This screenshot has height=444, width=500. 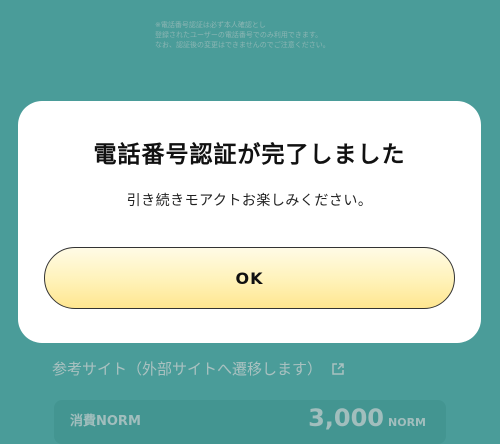 I want to click on ok-button: OK, so click(x=249, y=278).